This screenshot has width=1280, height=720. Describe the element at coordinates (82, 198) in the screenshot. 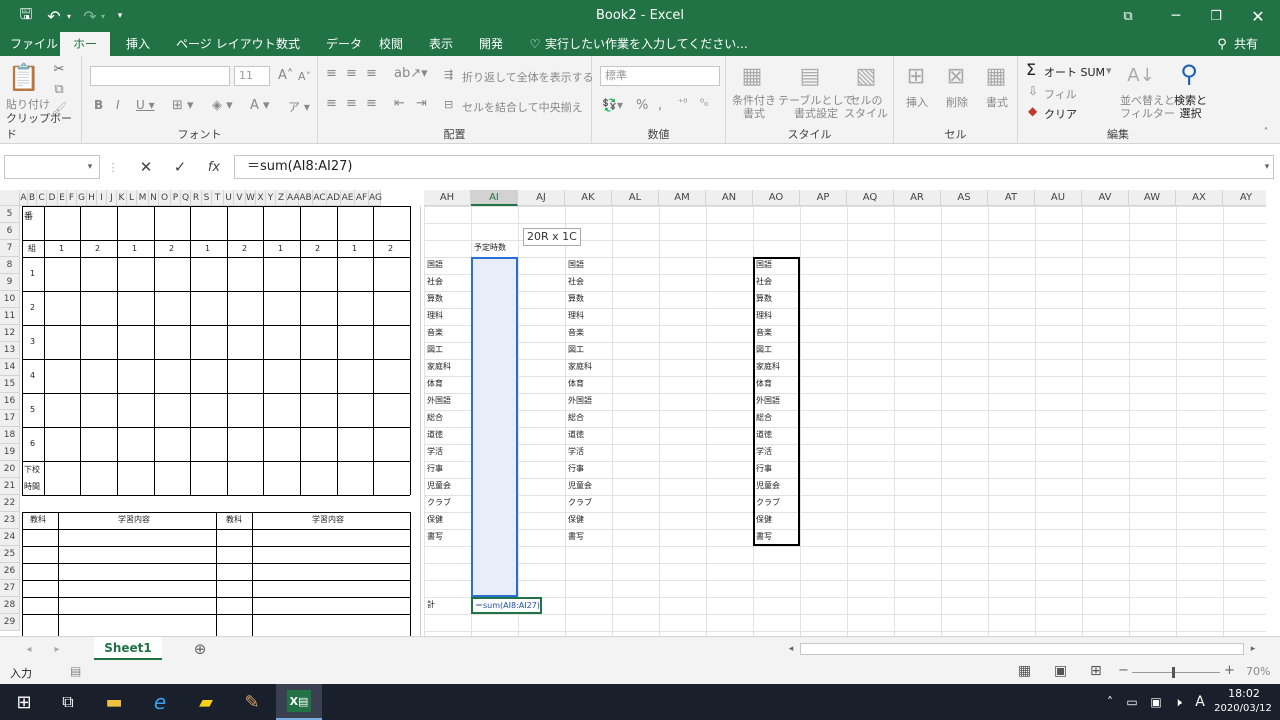

I see `column-header: G` at that location.